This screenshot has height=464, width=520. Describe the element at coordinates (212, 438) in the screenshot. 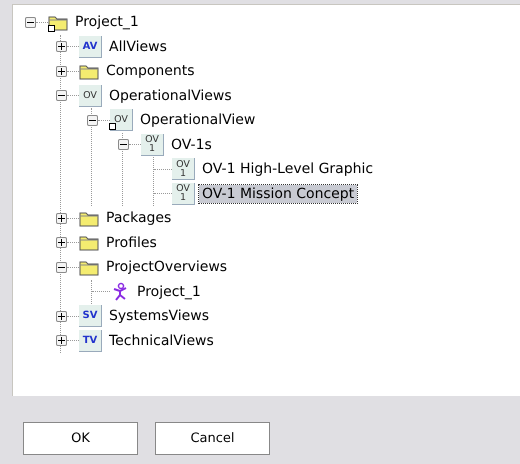

I see `cancel-button: Cancel` at that location.